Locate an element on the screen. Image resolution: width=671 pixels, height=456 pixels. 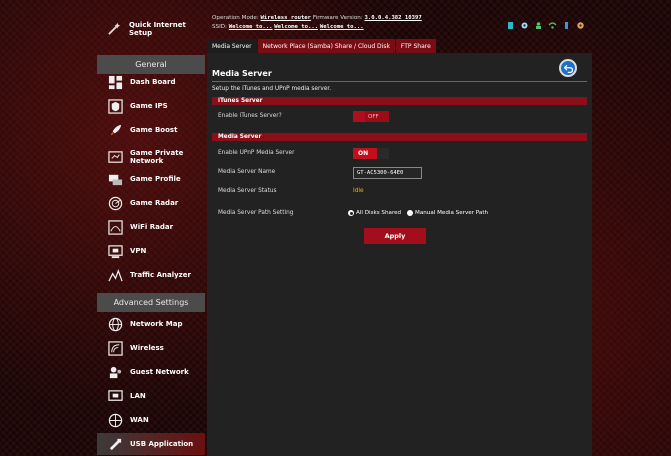
status-icons is located at coordinates (545, 22).